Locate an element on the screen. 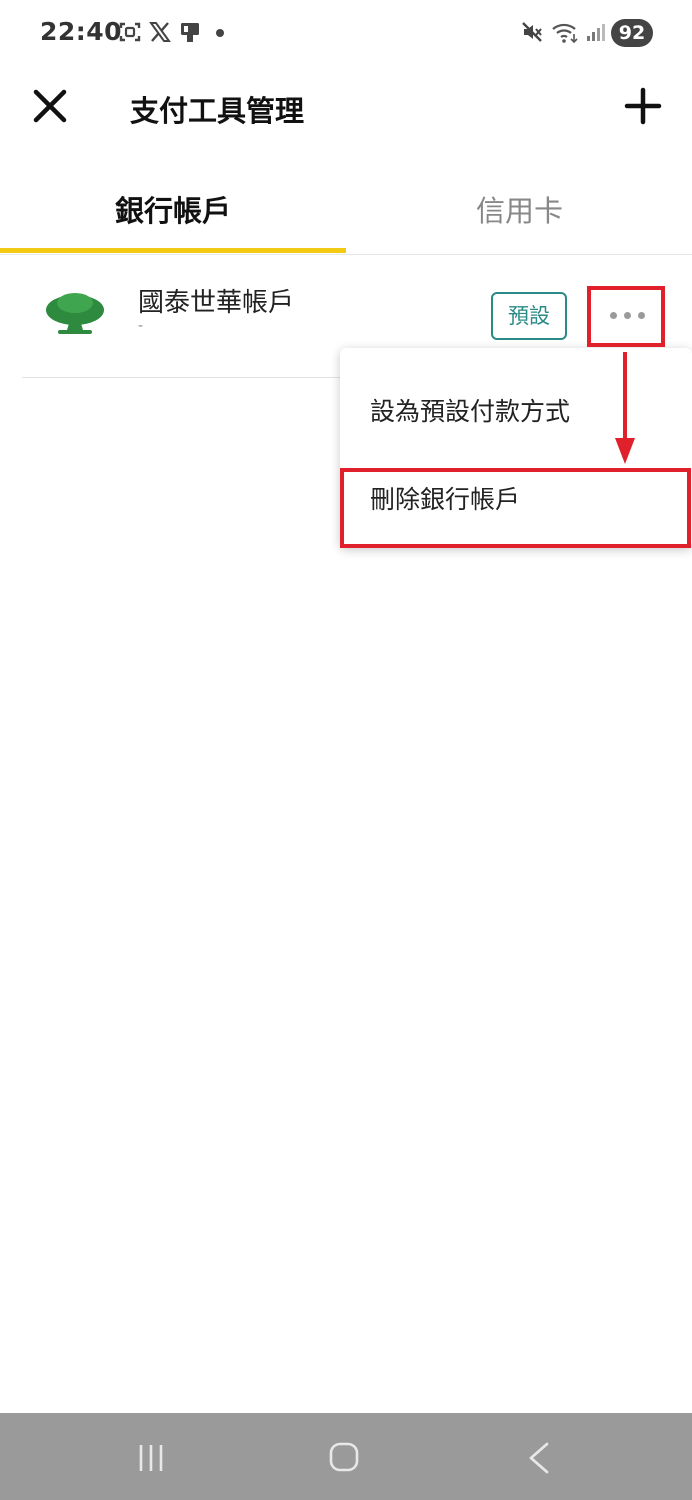 This screenshot has height=1500, width=692. annotation-arrow-icon is located at coordinates (625, 408).